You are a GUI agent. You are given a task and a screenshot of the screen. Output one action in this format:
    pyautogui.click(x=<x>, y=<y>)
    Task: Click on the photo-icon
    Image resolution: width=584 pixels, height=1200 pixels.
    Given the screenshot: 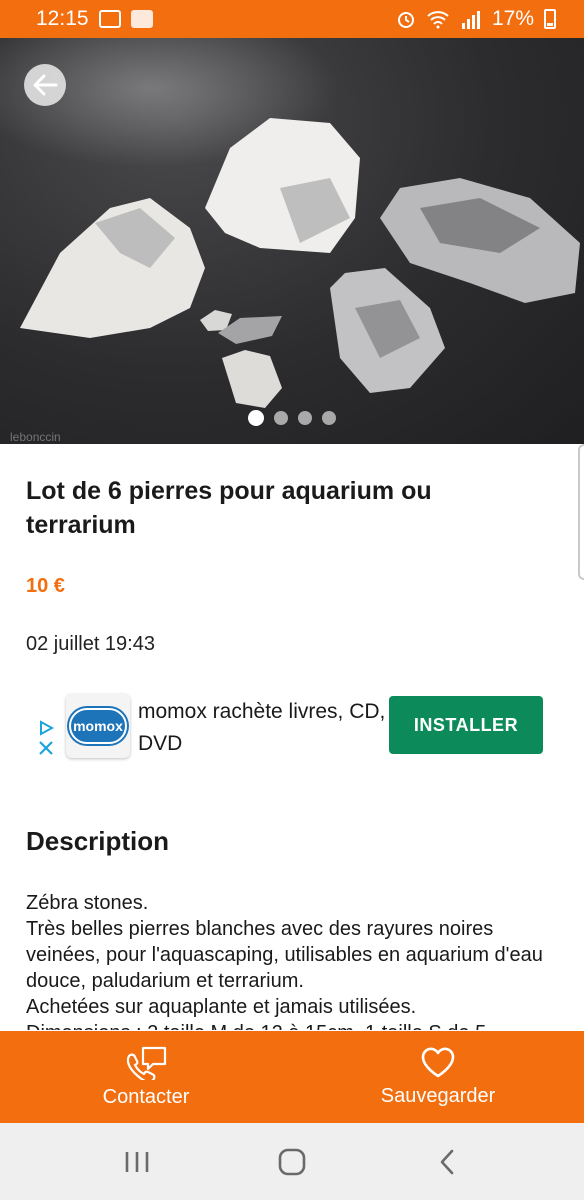 What is the action you would take?
    pyautogui.click(x=141, y=19)
    